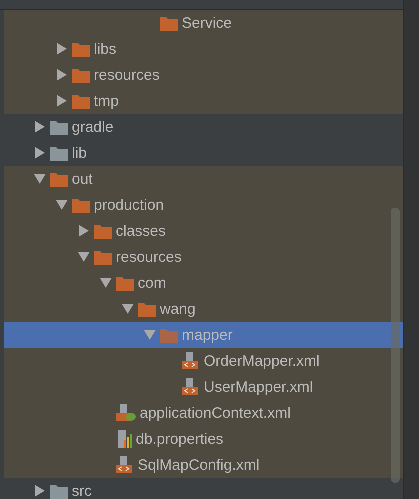 The height and width of the screenshot is (499, 419). I want to click on scrollbar-thumb, so click(395, 345).